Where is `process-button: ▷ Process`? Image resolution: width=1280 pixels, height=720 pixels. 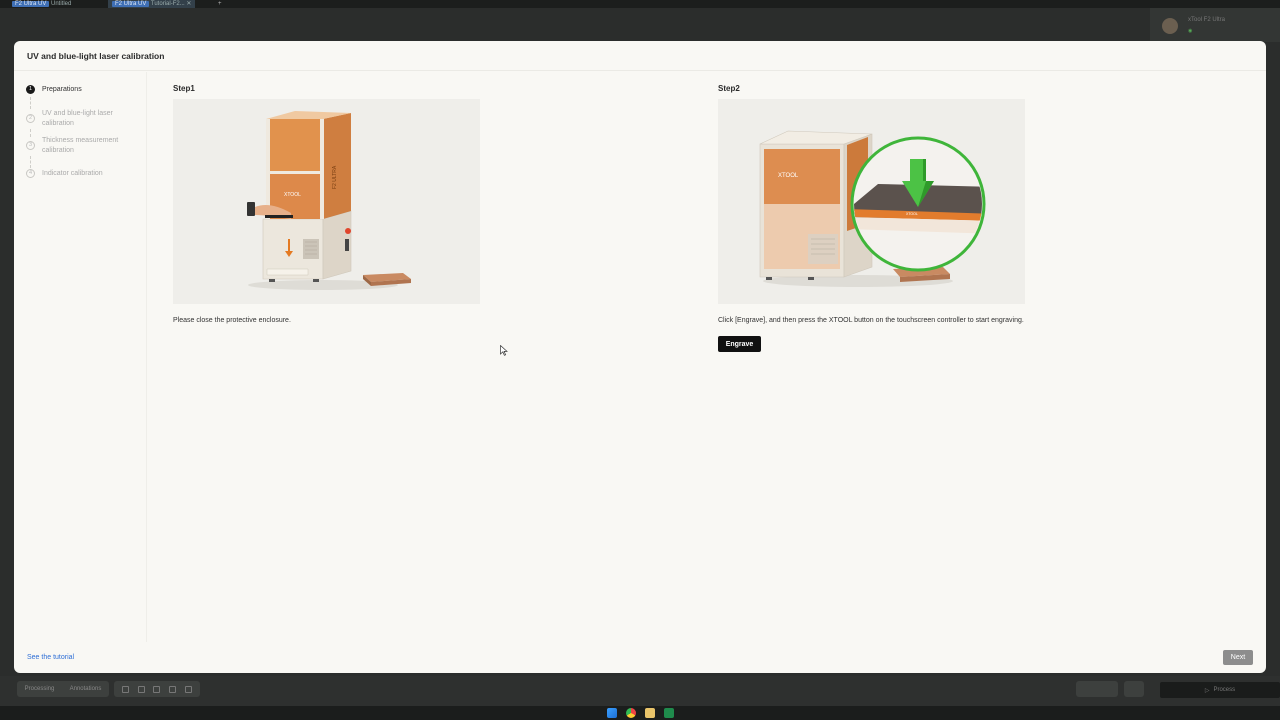 process-button: ▷ Process is located at coordinates (1220, 690).